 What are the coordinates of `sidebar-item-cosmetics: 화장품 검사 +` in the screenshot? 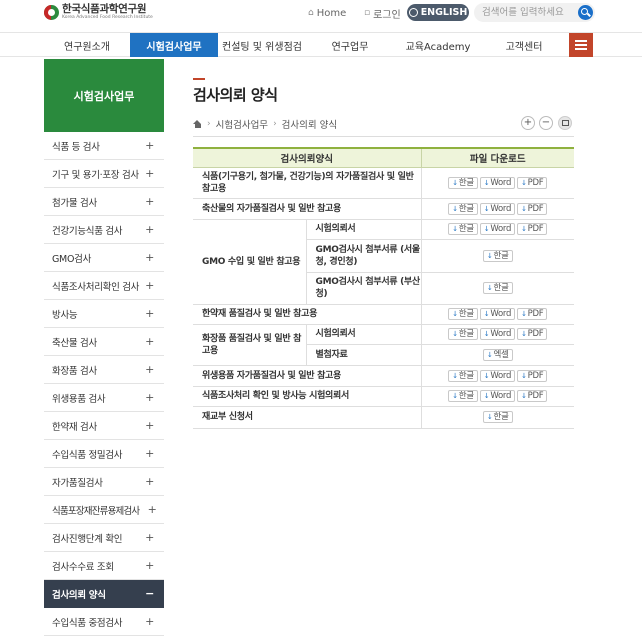 It's located at (104, 370).